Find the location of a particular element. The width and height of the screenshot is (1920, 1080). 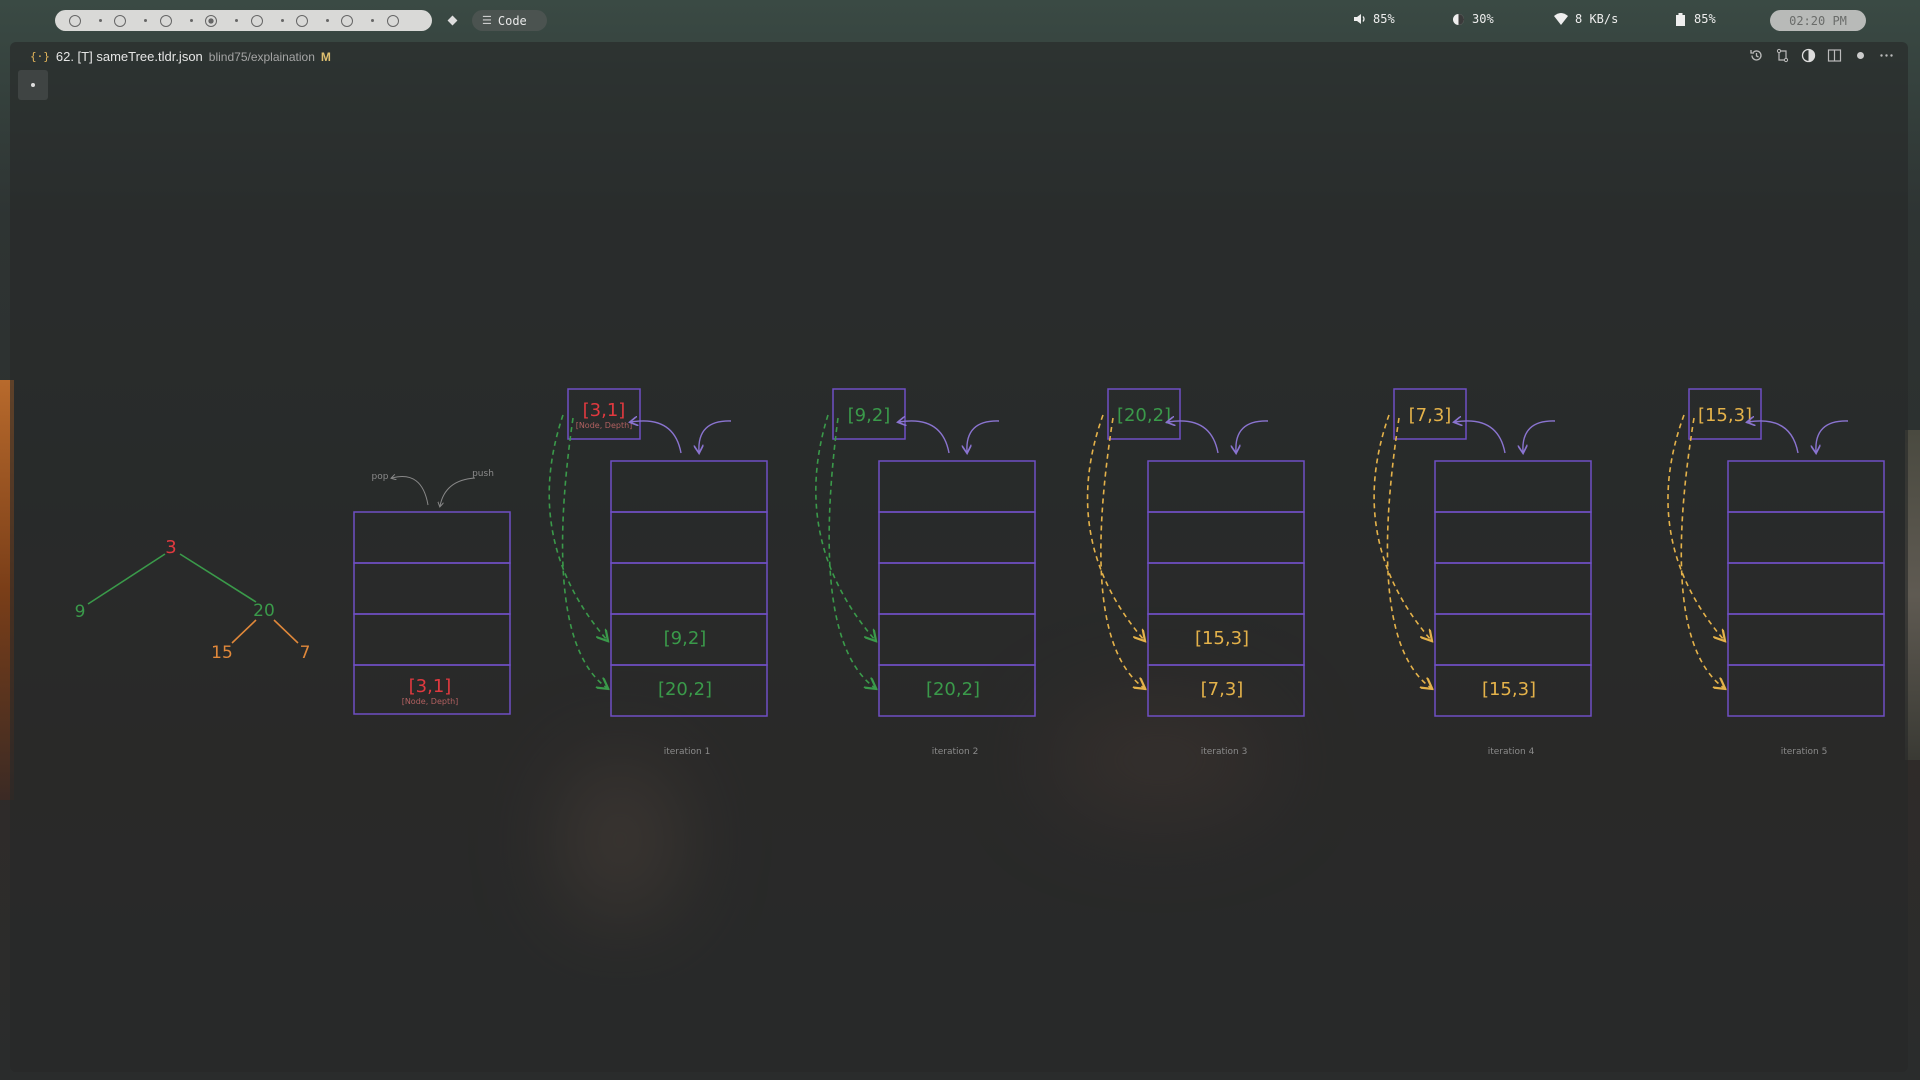

node-depth-caption: [Node, Depth] is located at coordinates (430, 701).